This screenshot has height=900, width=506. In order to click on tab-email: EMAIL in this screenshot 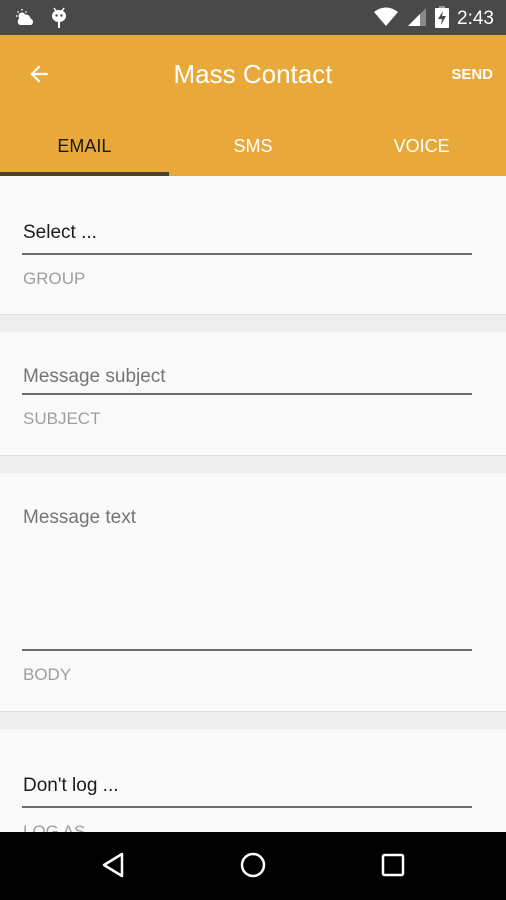, I will do `click(84, 146)`.